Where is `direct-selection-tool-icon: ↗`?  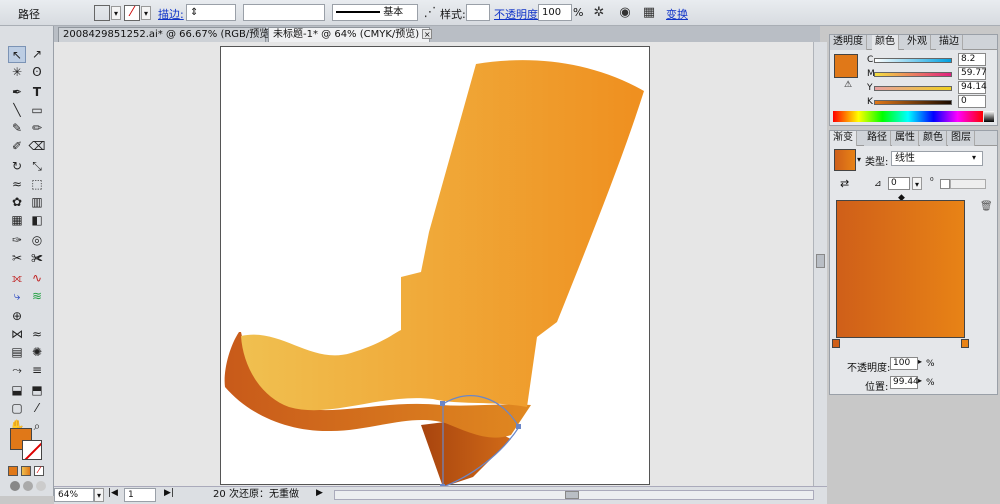 direct-selection-tool-icon: ↗ is located at coordinates (37, 54).